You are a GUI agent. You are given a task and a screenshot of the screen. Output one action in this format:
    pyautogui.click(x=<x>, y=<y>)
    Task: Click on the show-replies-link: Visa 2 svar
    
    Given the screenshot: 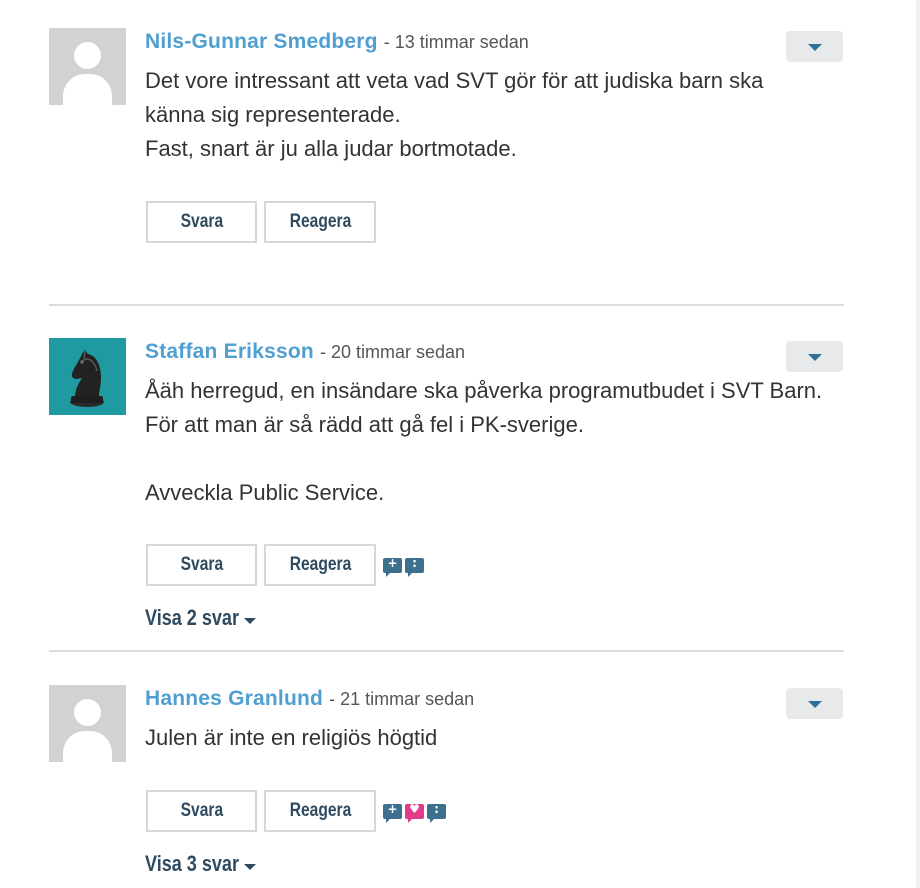 What is the action you would take?
    pyautogui.click(x=202, y=618)
    